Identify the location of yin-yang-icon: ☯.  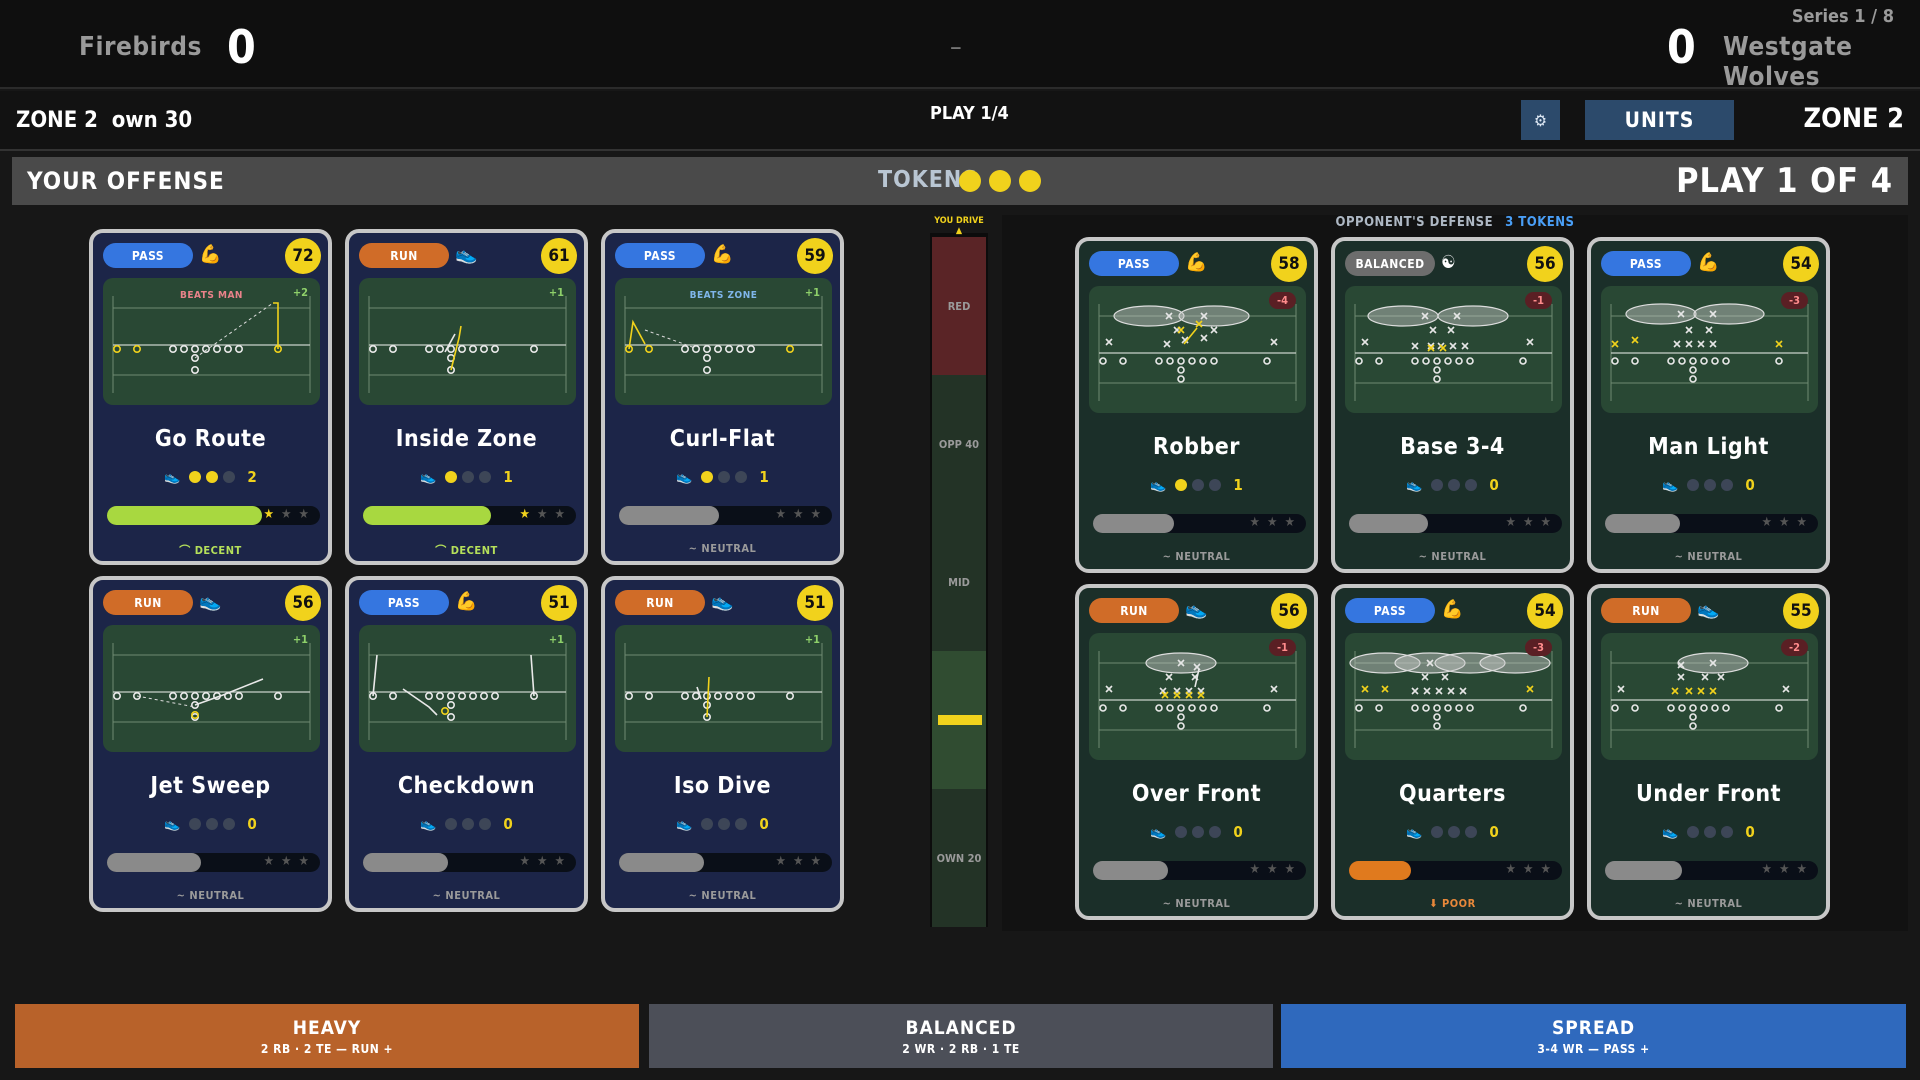
(1448, 262).